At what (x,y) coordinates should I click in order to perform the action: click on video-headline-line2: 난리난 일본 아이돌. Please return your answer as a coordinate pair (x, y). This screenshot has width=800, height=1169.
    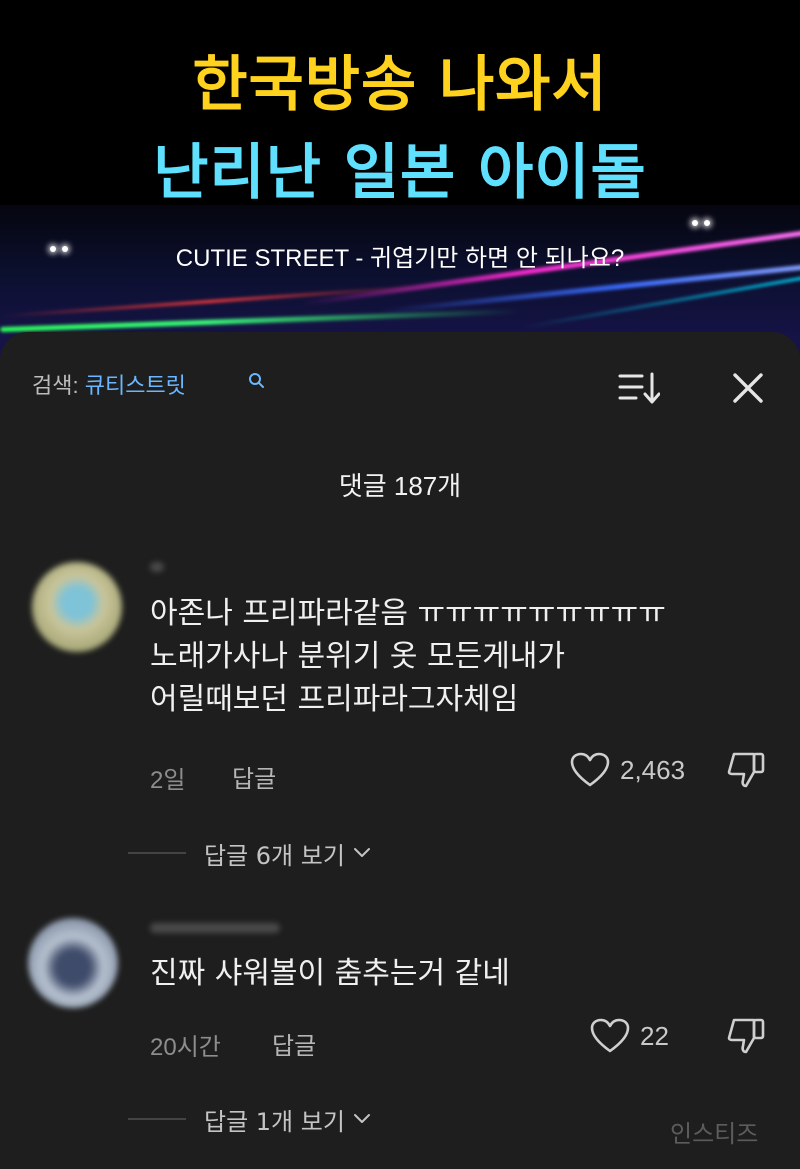
    Looking at the image, I should click on (400, 173).